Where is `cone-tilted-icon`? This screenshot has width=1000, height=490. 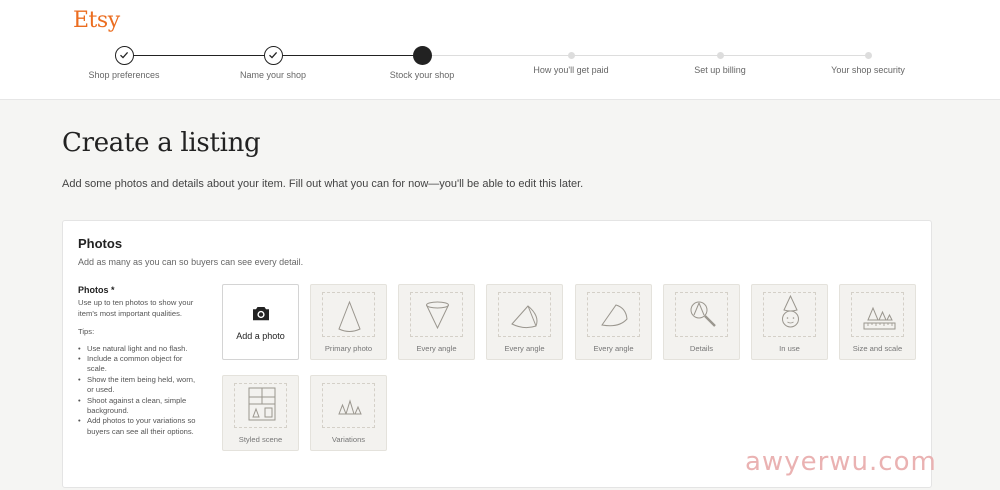
cone-tilted-icon is located at coordinates (614, 315).